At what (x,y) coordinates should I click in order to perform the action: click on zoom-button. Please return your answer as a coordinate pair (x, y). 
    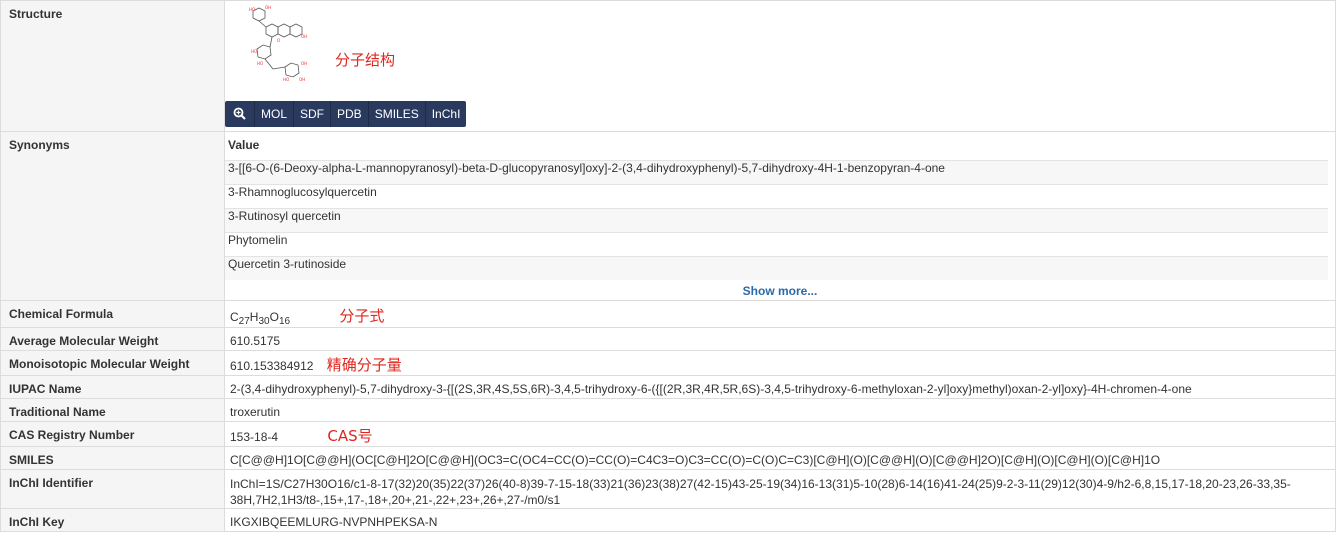
    Looking at the image, I should click on (239, 114).